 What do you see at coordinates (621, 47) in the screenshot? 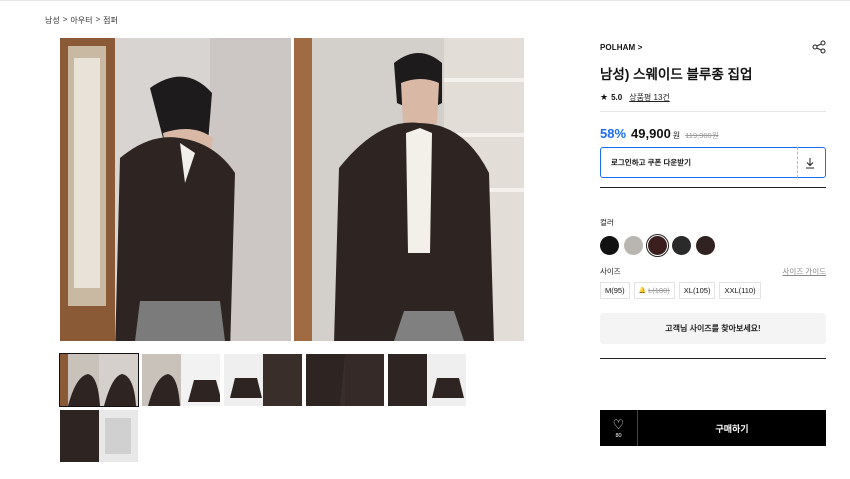
I see `brand-link: POLHAM >` at bounding box center [621, 47].